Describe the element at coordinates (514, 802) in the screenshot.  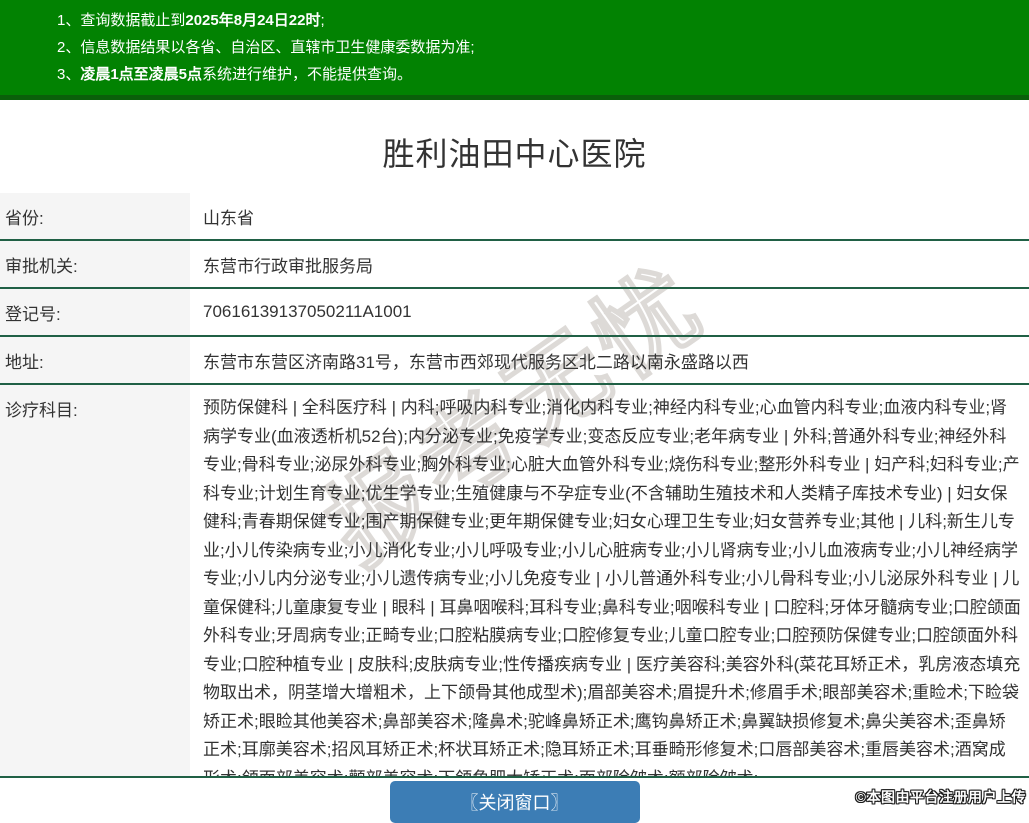
I see `close-window-button: 〖关闭窗口〗` at that location.